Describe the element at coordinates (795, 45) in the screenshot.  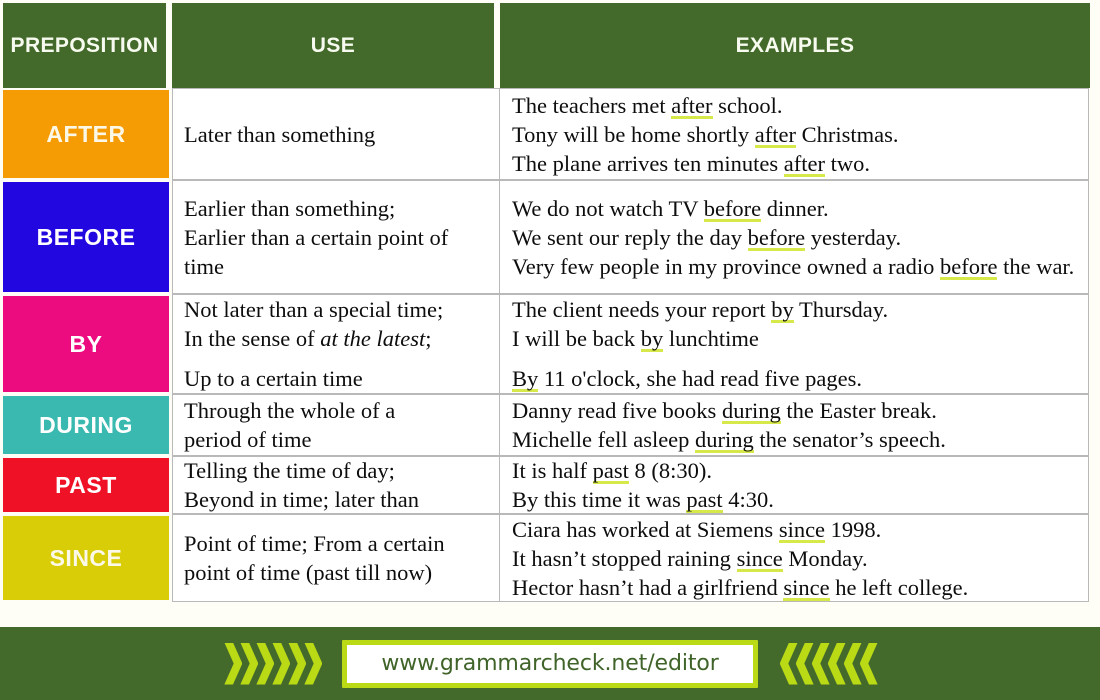
I see `column-header-examples: EXAMPLES` at that location.